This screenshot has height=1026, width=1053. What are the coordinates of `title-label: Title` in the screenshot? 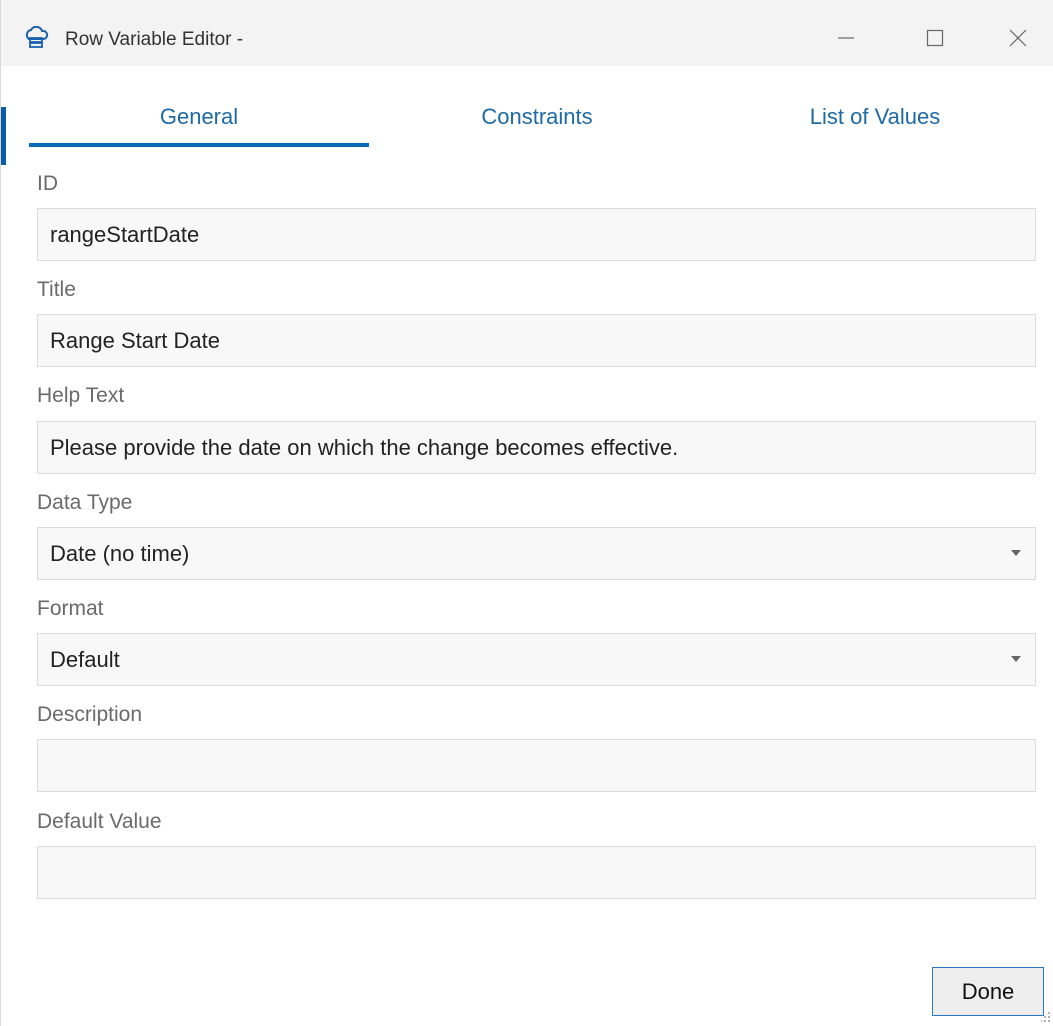 It's located at (56, 289).